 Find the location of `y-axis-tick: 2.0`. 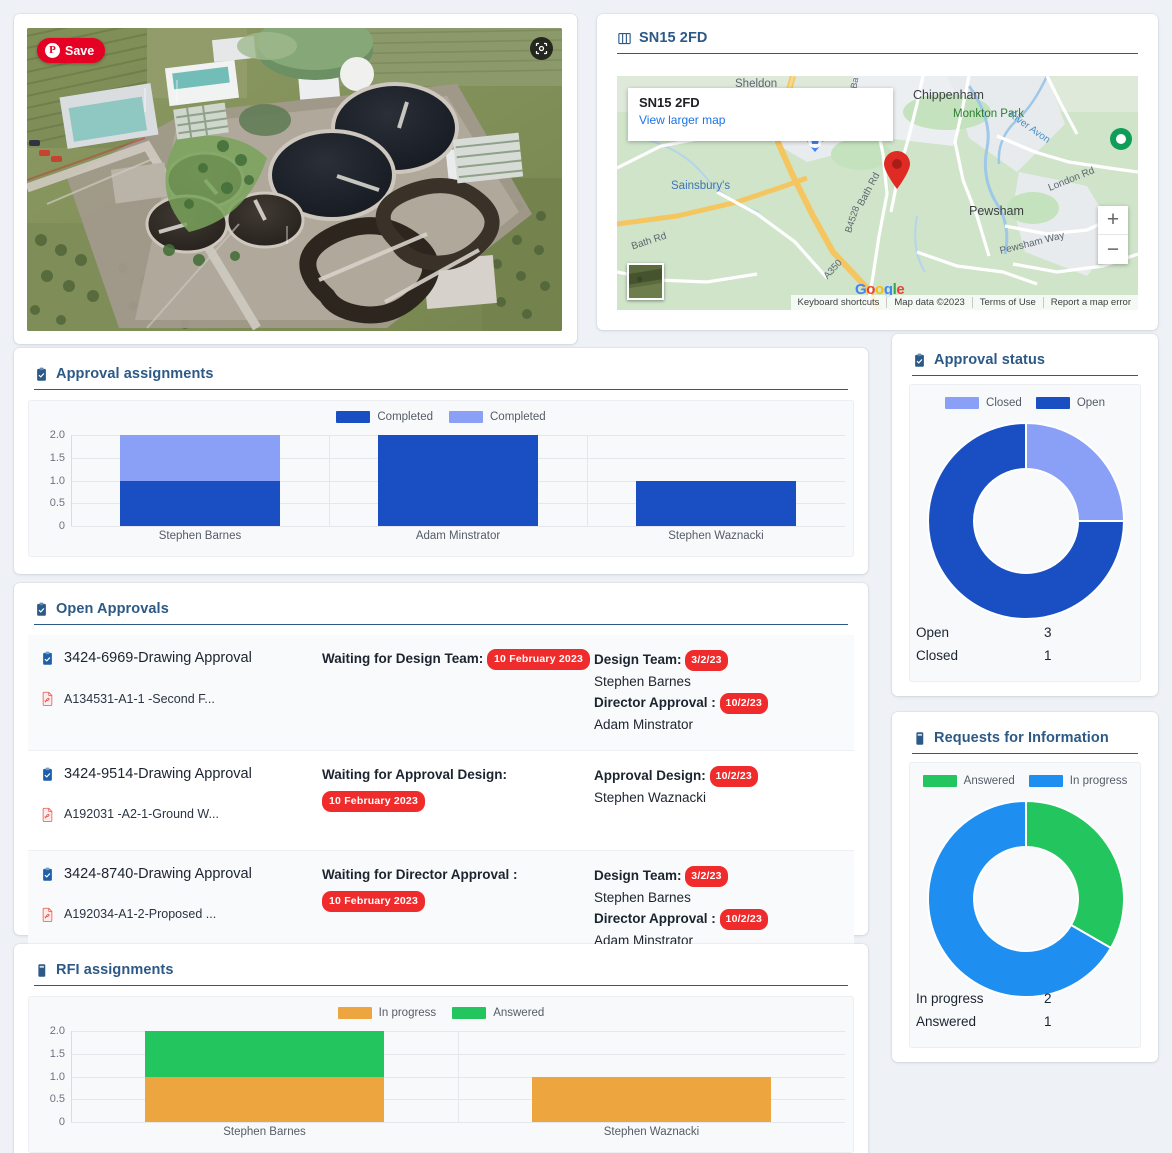

y-axis-tick: 2.0 is located at coordinates (57, 1031).